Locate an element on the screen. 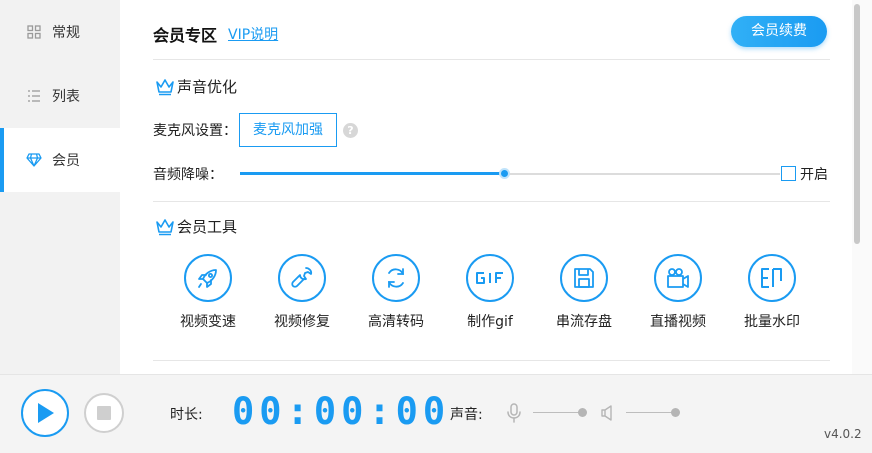 This screenshot has width=872, height=453. tool-video-speed: 视频变速 is located at coordinates (208, 292).